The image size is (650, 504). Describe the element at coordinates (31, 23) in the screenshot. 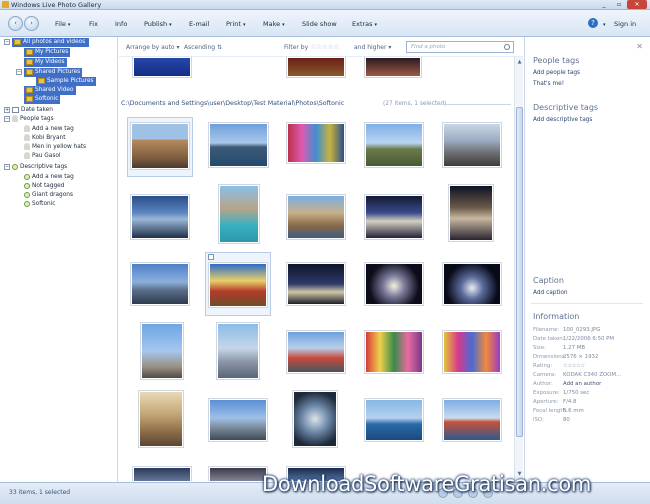

I see `forward-button: ›` at that location.